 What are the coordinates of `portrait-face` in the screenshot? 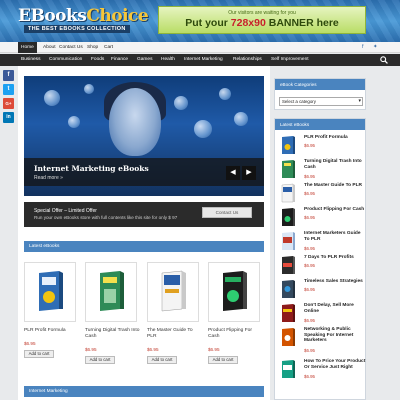 It's located at (135, 122).